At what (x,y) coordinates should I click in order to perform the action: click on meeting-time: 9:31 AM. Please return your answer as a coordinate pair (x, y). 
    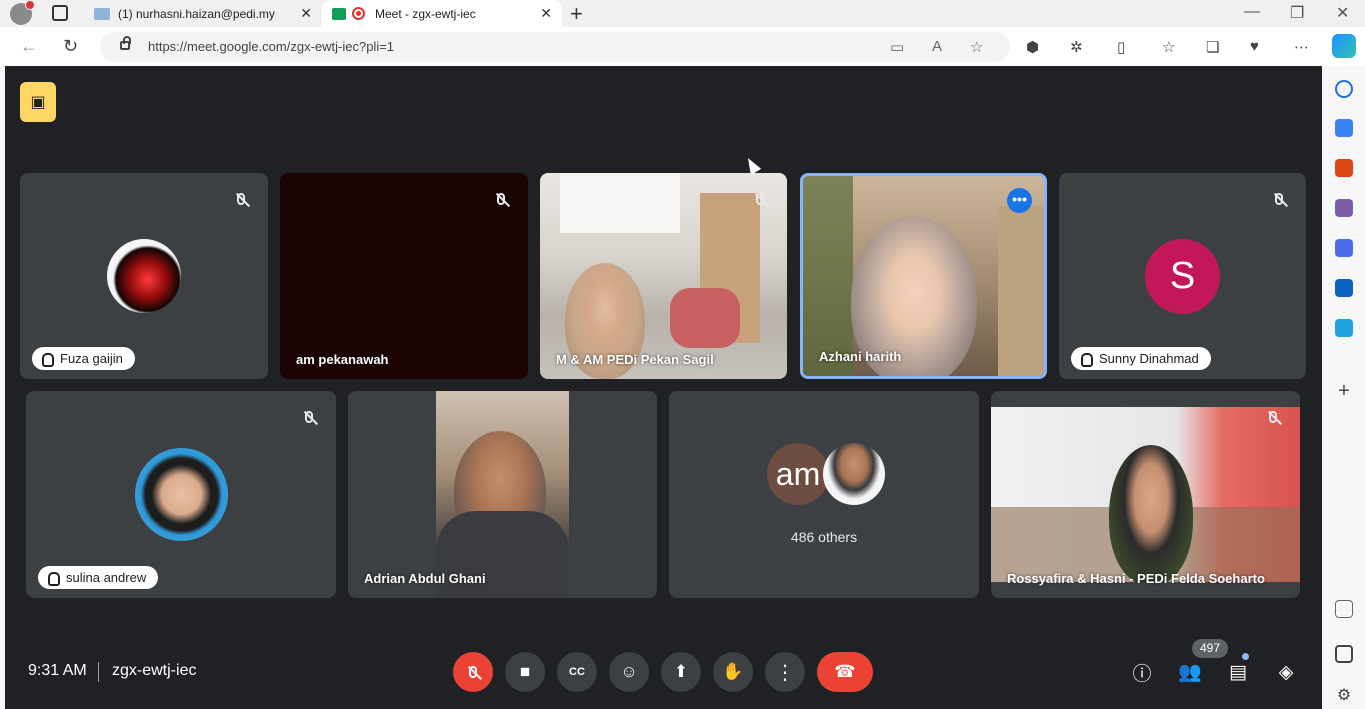
    Looking at the image, I should click on (57, 670).